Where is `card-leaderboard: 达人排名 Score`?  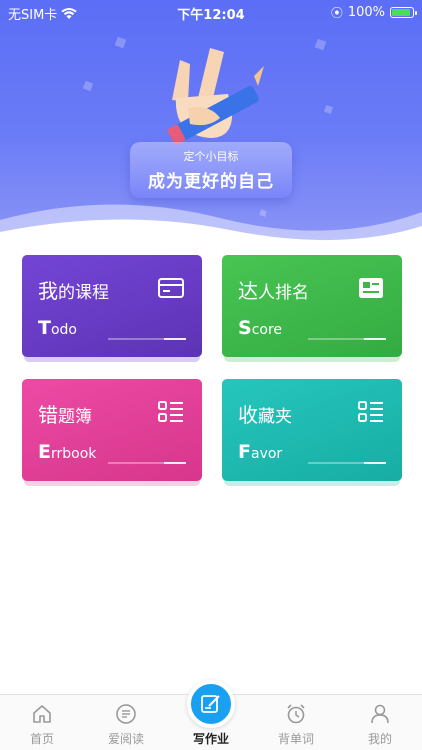
card-leaderboard: 达人排名 Score is located at coordinates (312, 306).